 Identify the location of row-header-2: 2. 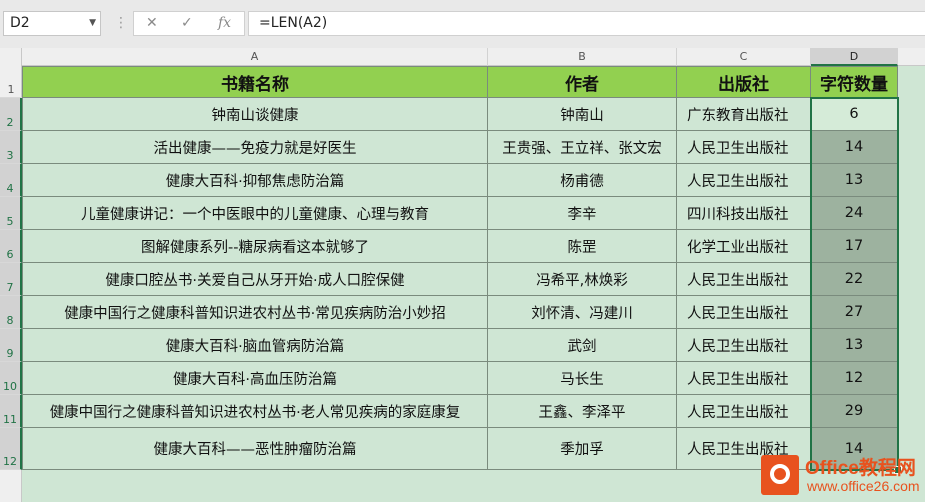
(11, 114).